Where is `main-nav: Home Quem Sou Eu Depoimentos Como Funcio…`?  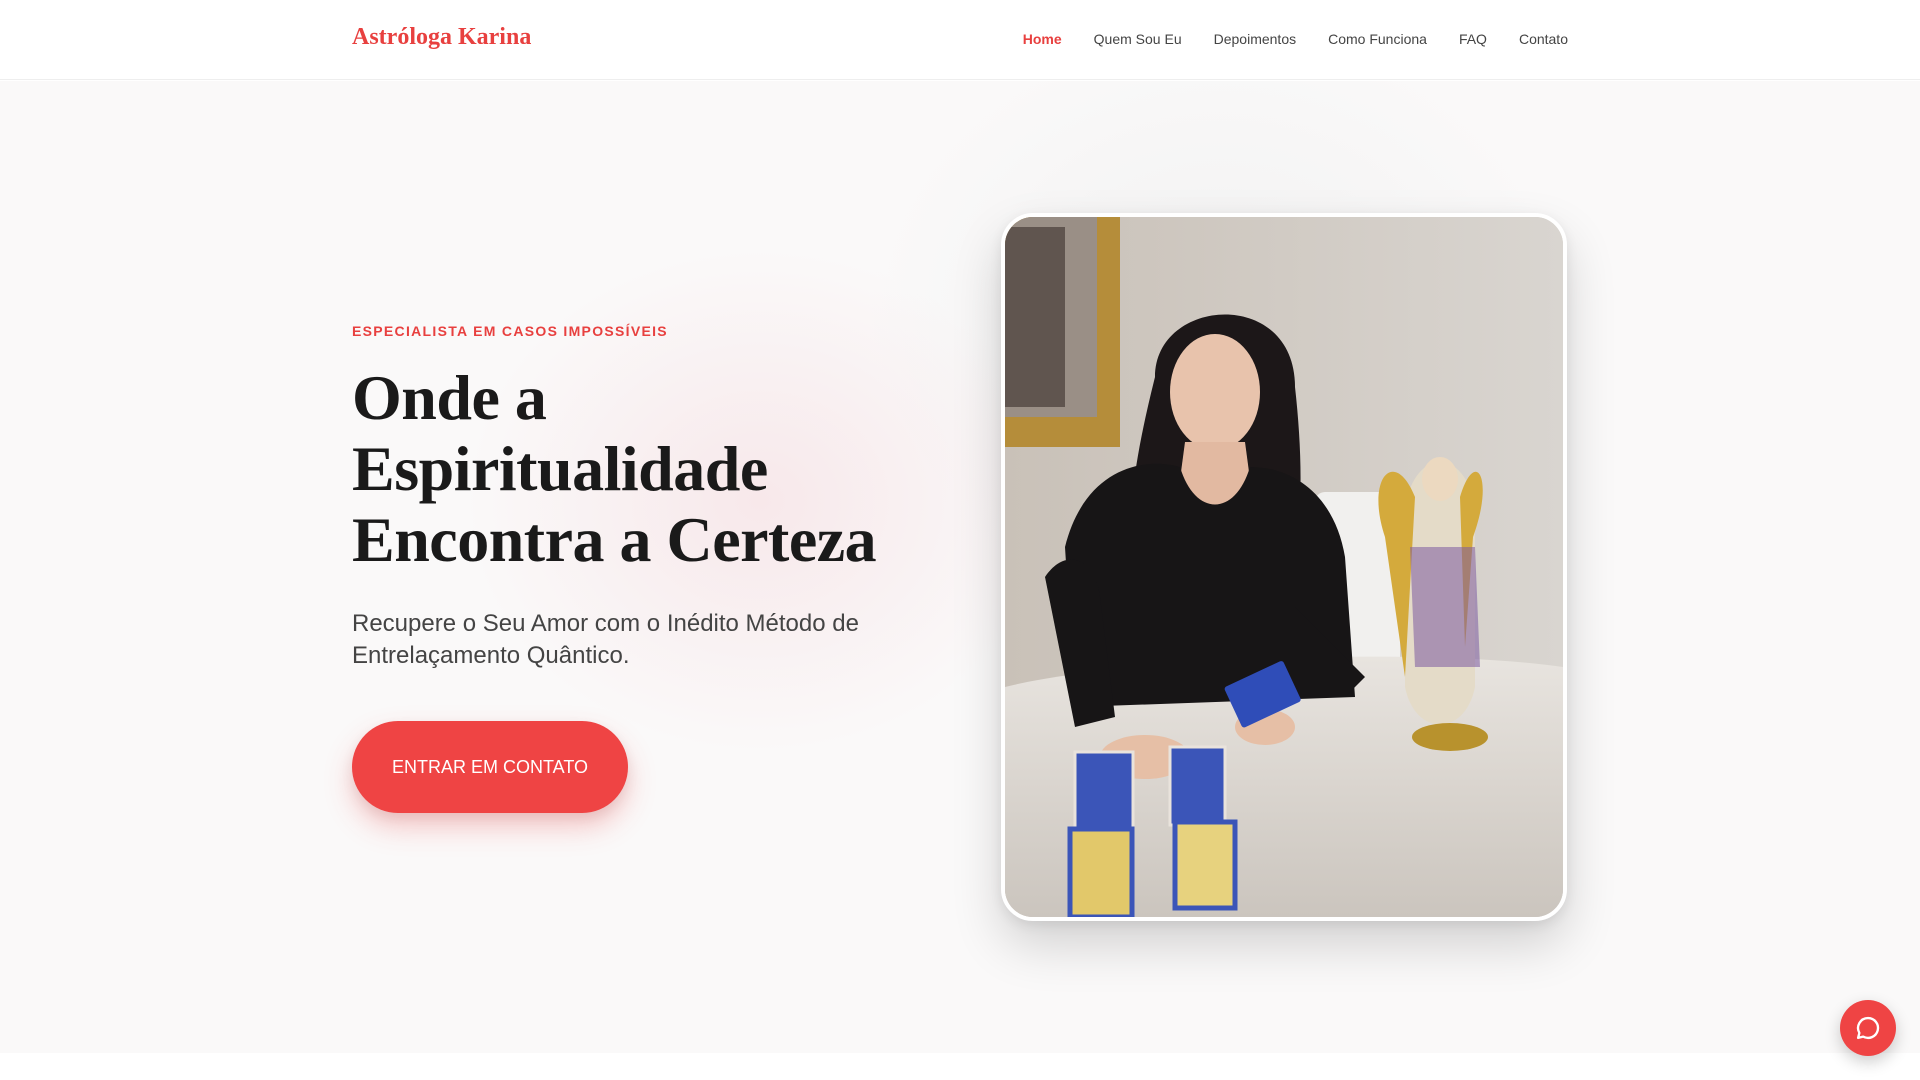
main-nav: Home Quem Sou Eu Depoimentos Como Funcio… is located at coordinates (1295, 39).